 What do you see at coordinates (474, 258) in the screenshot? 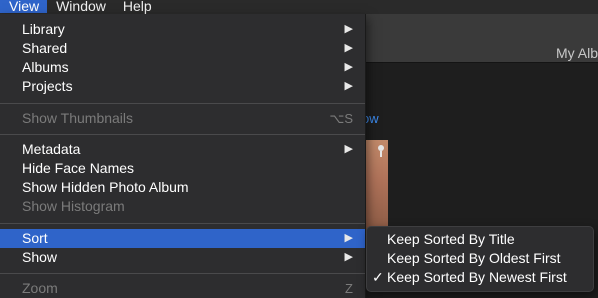
I see `submenu-item-label: Keep Sorted By Oldest First` at bounding box center [474, 258].